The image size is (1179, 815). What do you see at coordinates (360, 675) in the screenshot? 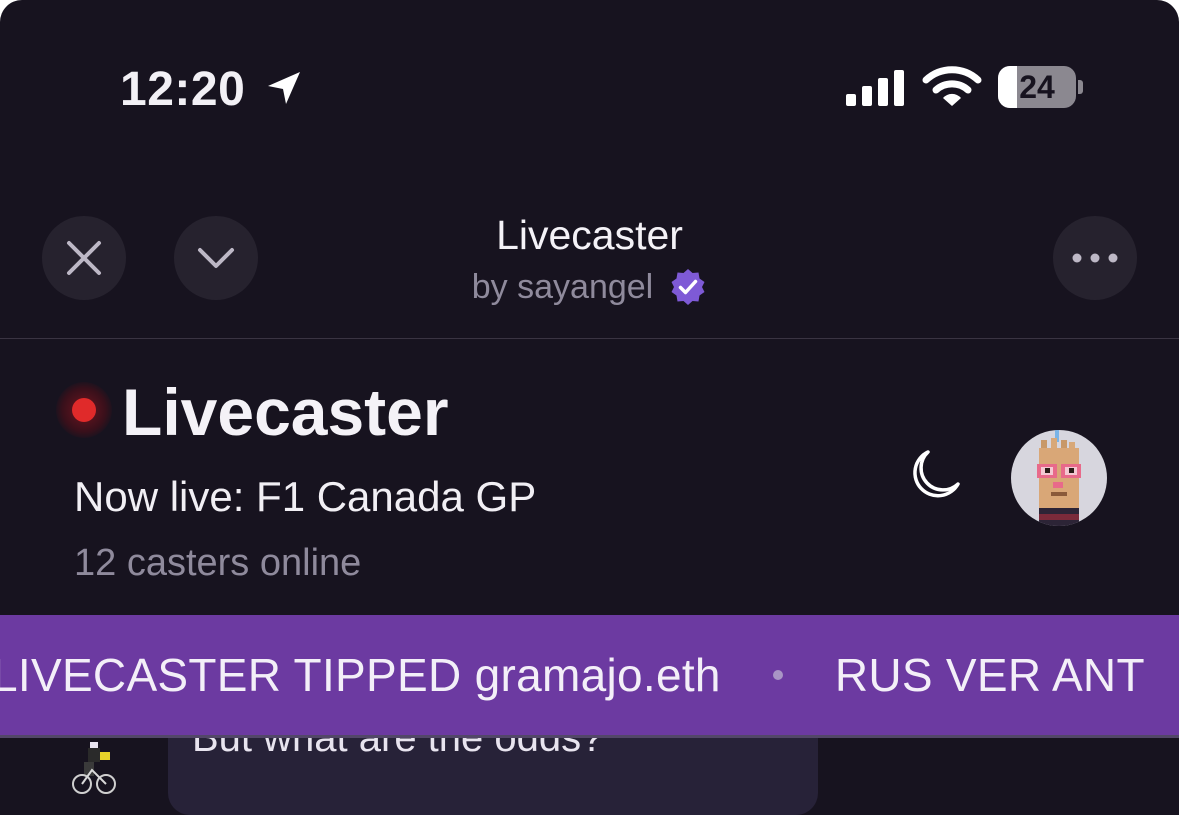
I see `ticker-item: LIVECASTER TIPPED gramajo.eth` at bounding box center [360, 675].